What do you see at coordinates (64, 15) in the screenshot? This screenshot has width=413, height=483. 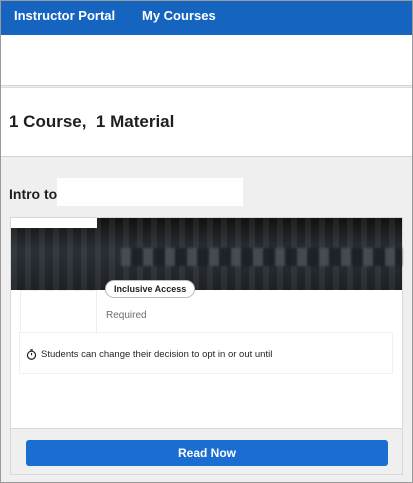 I see `nav-instructor-portal: Instructor Portal` at bounding box center [64, 15].